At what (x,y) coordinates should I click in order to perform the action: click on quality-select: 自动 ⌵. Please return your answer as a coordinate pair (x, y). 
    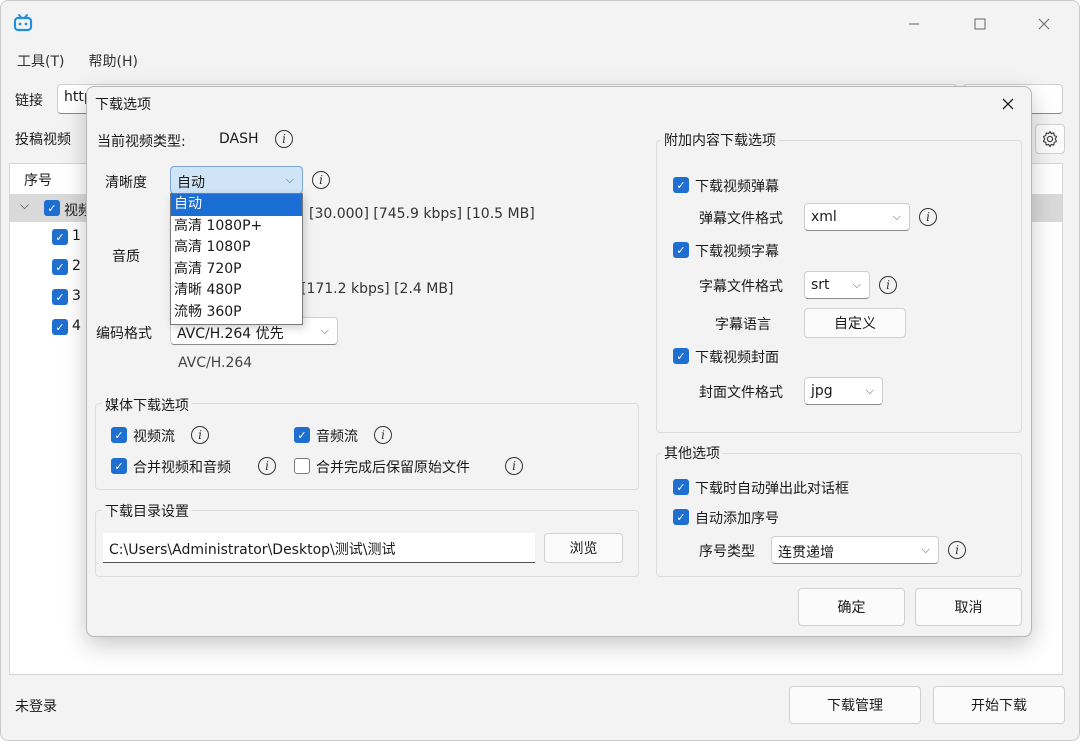
    Looking at the image, I should click on (236, 180).